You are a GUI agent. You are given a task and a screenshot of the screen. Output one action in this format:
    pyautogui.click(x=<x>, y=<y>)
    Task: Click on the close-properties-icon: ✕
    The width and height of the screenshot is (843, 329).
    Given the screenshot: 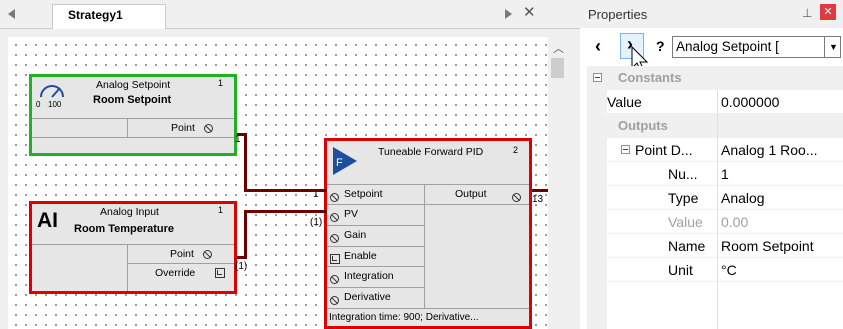 What is the action you would take?
    pyautogui.click(x=828, y=12)
    